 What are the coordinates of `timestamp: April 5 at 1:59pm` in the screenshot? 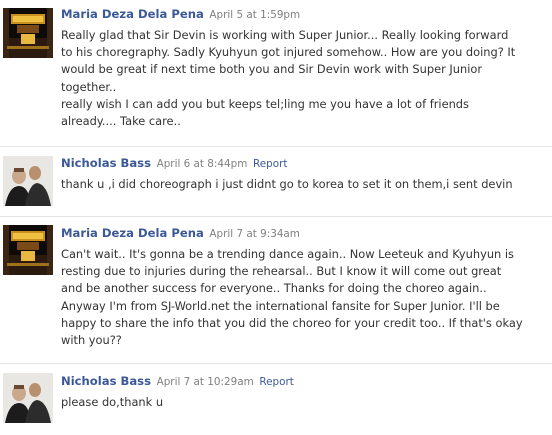 It's located at (254, 15).